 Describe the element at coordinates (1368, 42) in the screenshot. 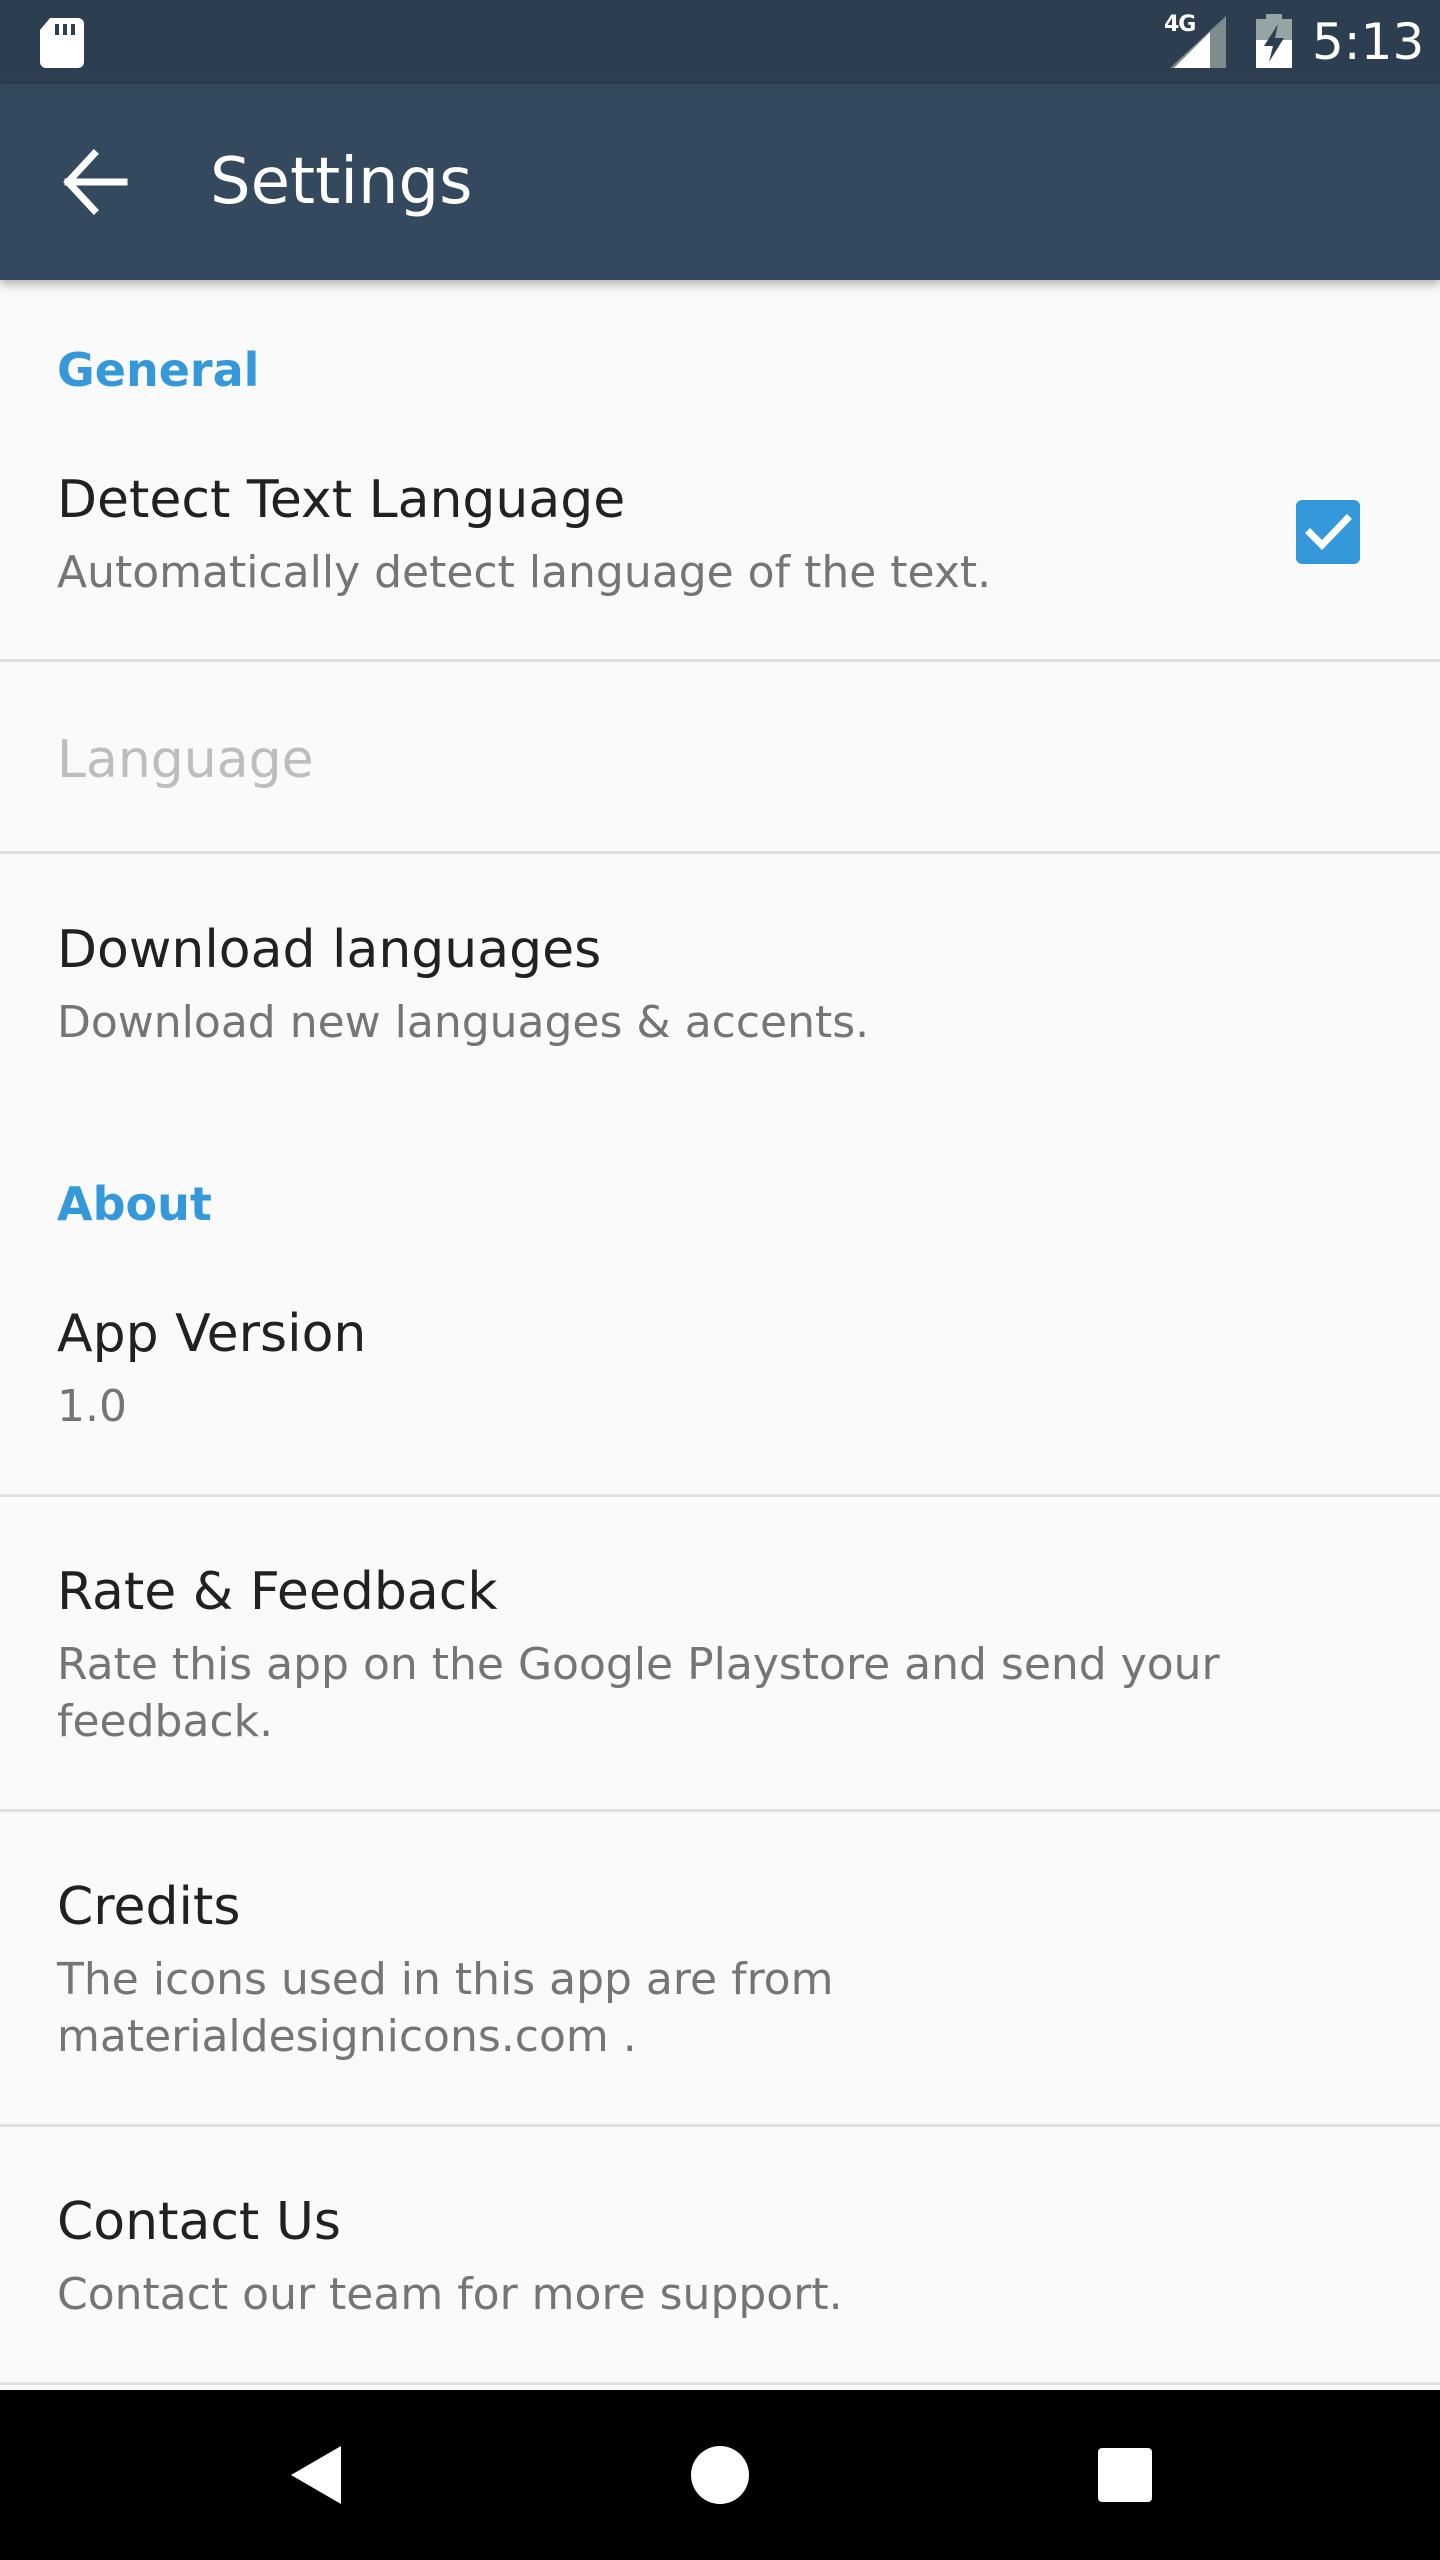

I see `clock: 5:13` at that location.